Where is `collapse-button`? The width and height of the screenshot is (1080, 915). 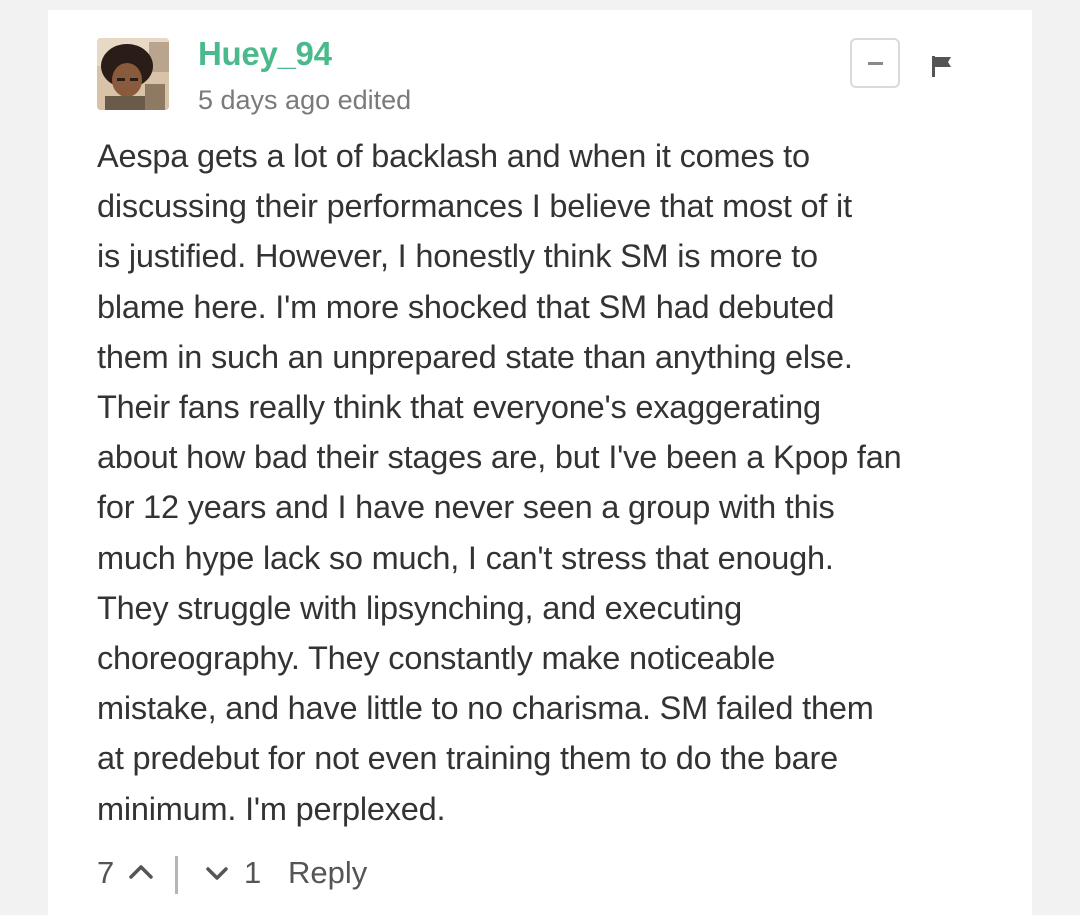
collapse-button is located at coordinates (875, 63).